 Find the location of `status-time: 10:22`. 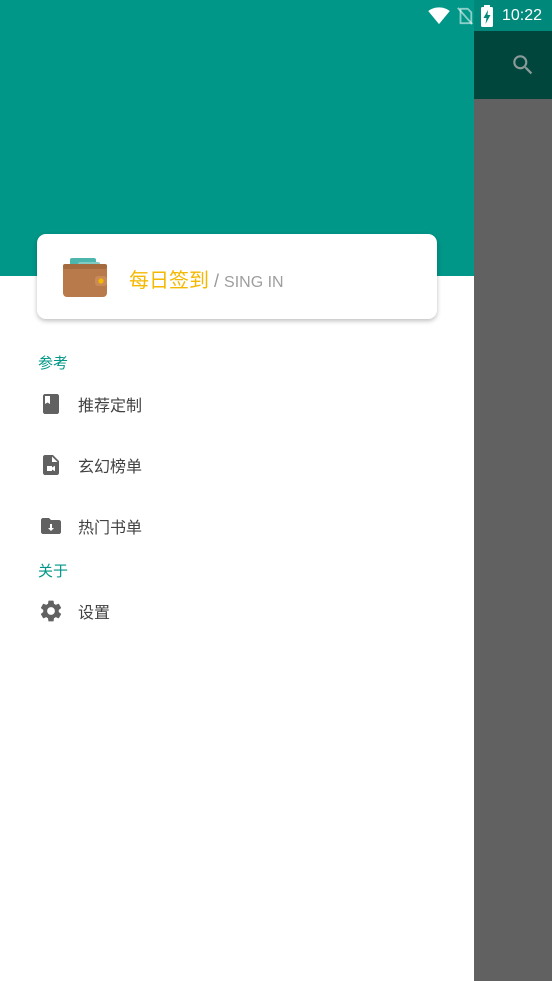

status-time: 10:22 is located at coordinates (521, 15).